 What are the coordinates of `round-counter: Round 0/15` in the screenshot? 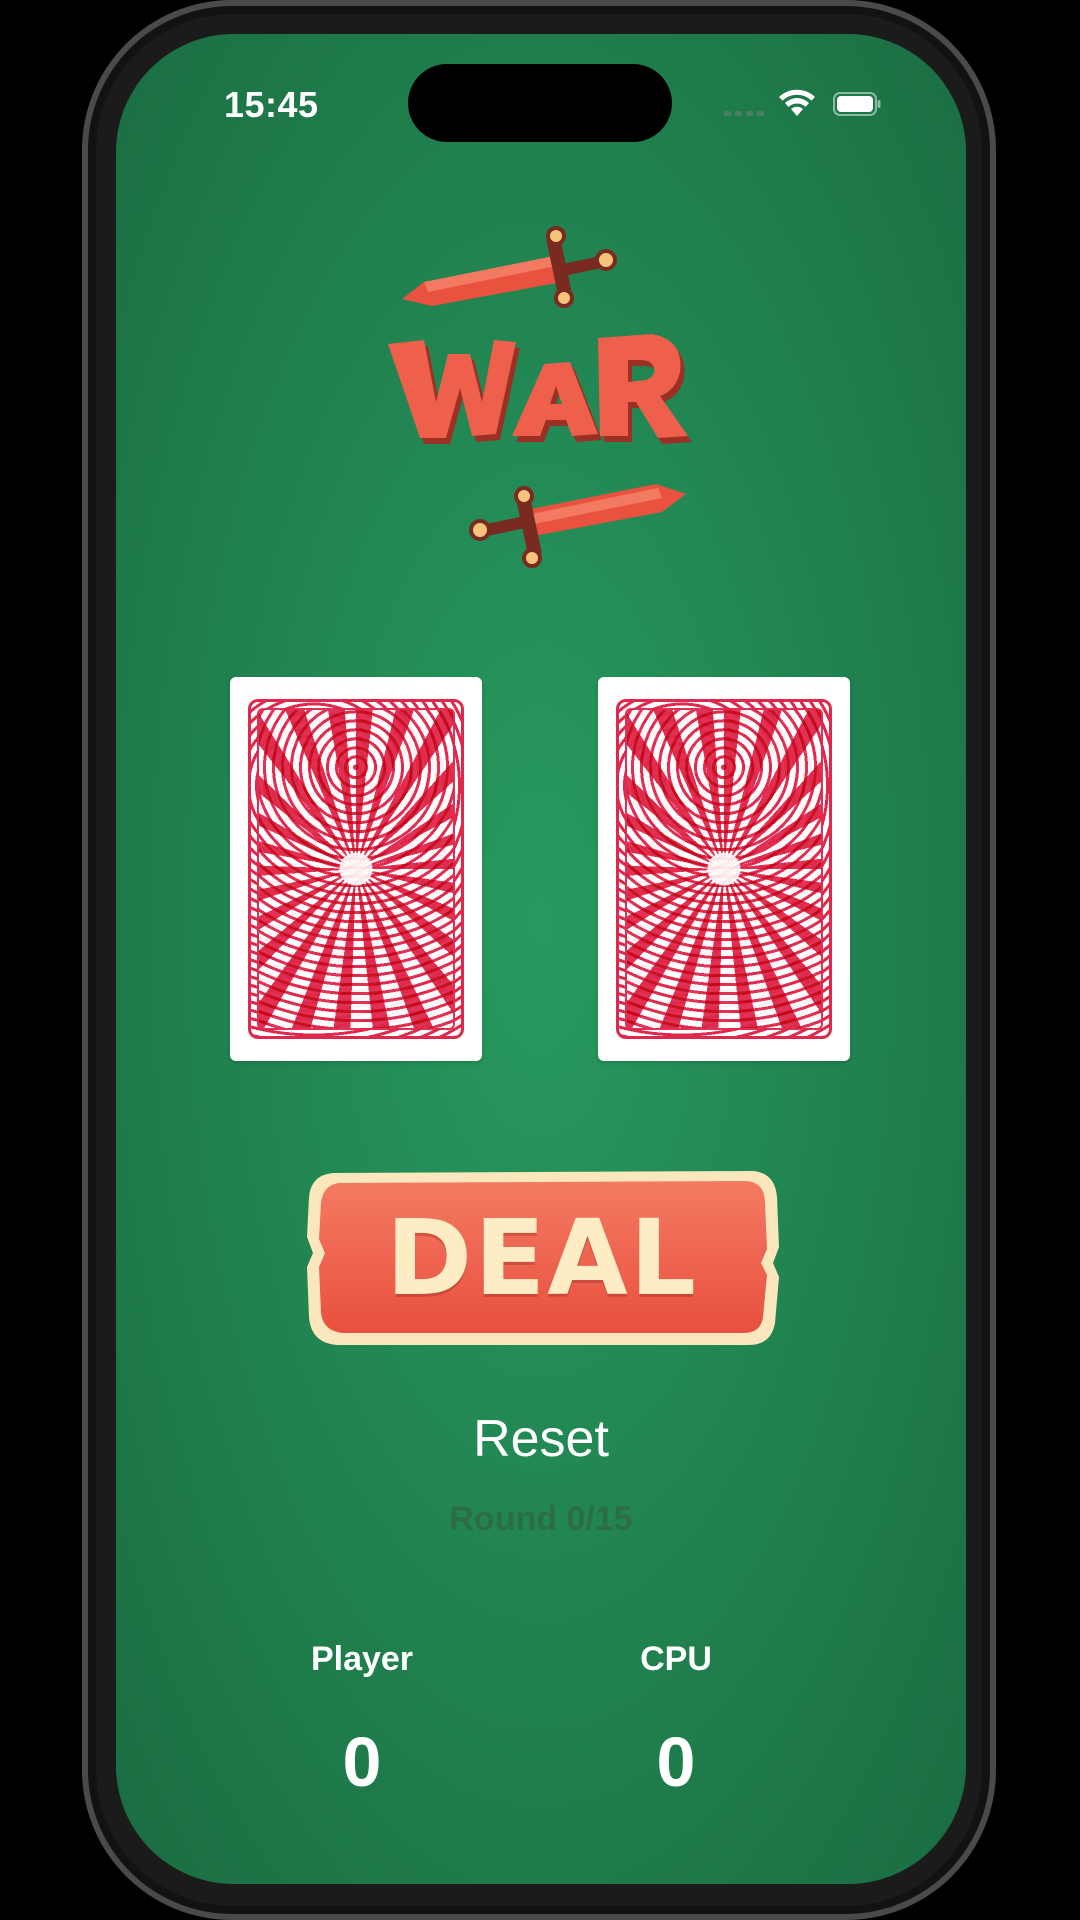 It's located at (541, 1519).